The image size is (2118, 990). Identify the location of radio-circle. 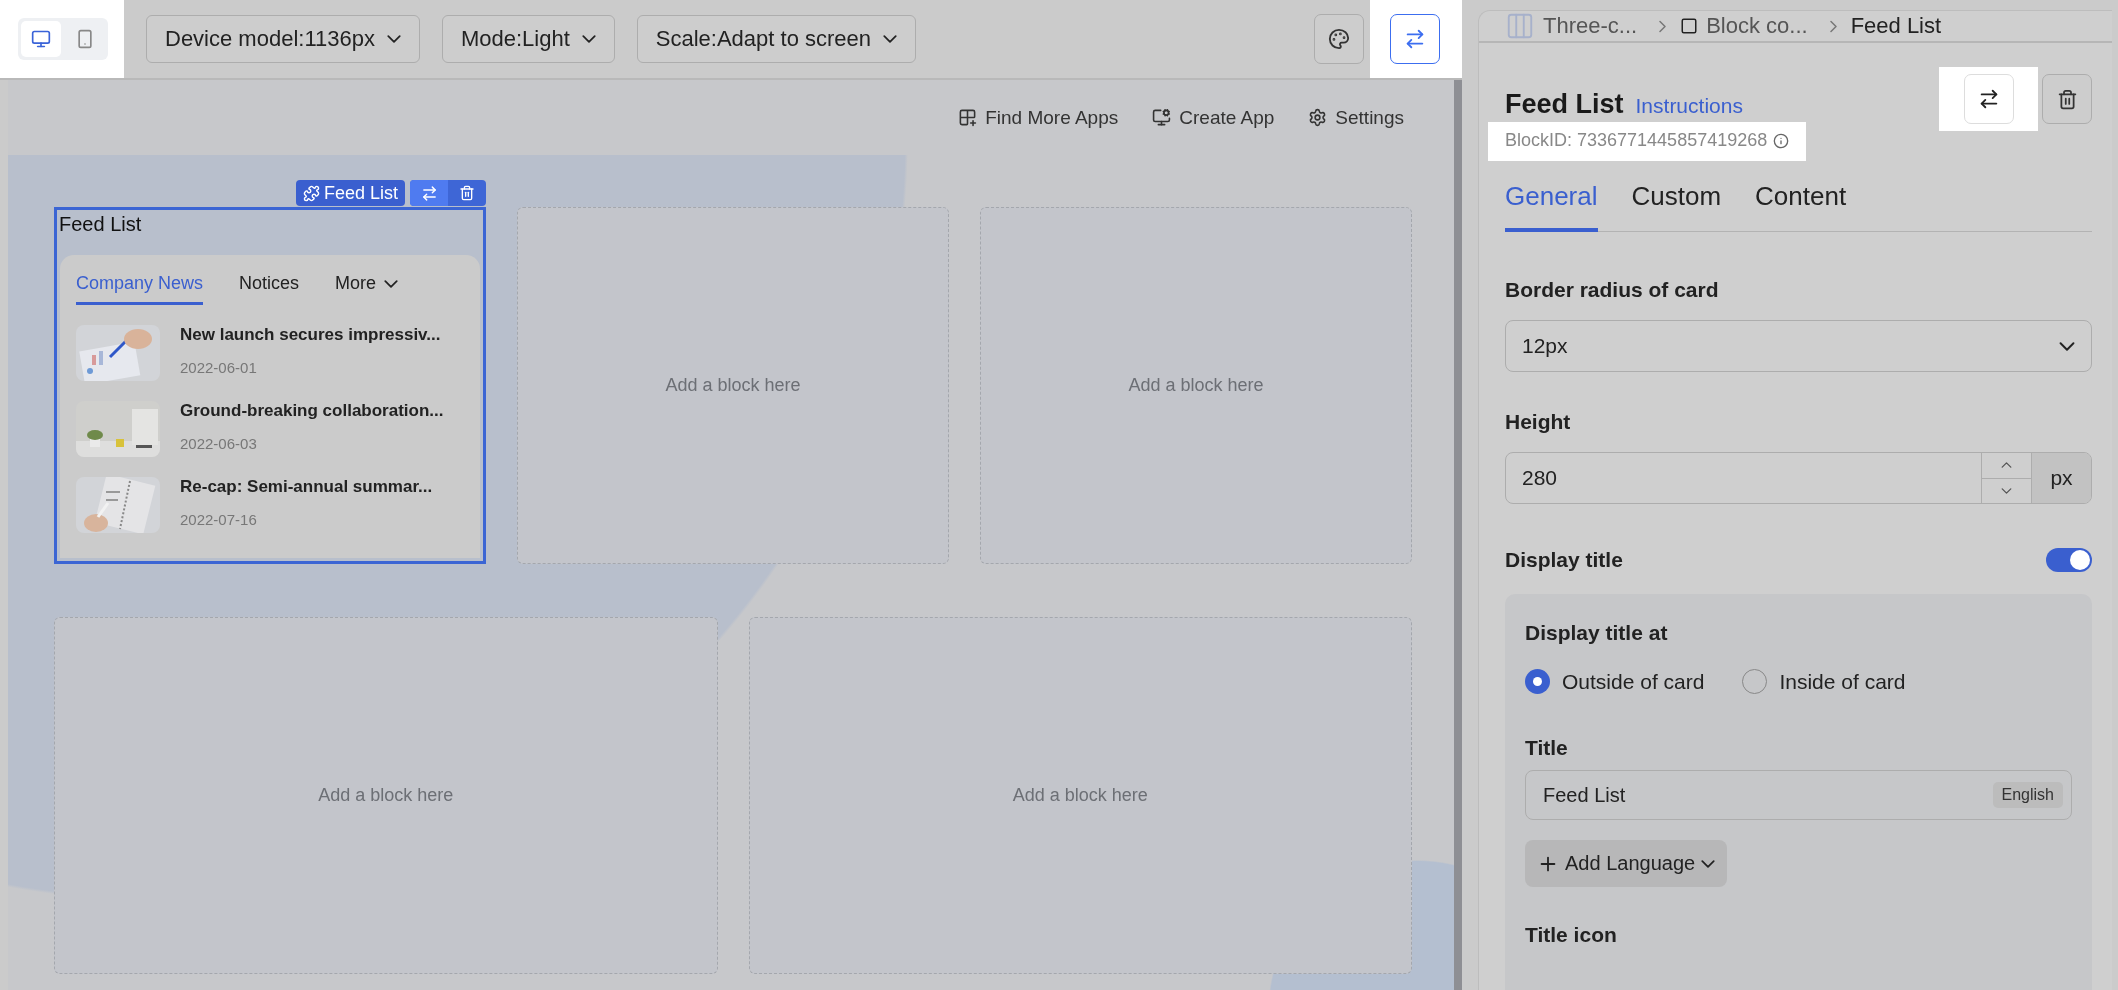
(1537, 681).